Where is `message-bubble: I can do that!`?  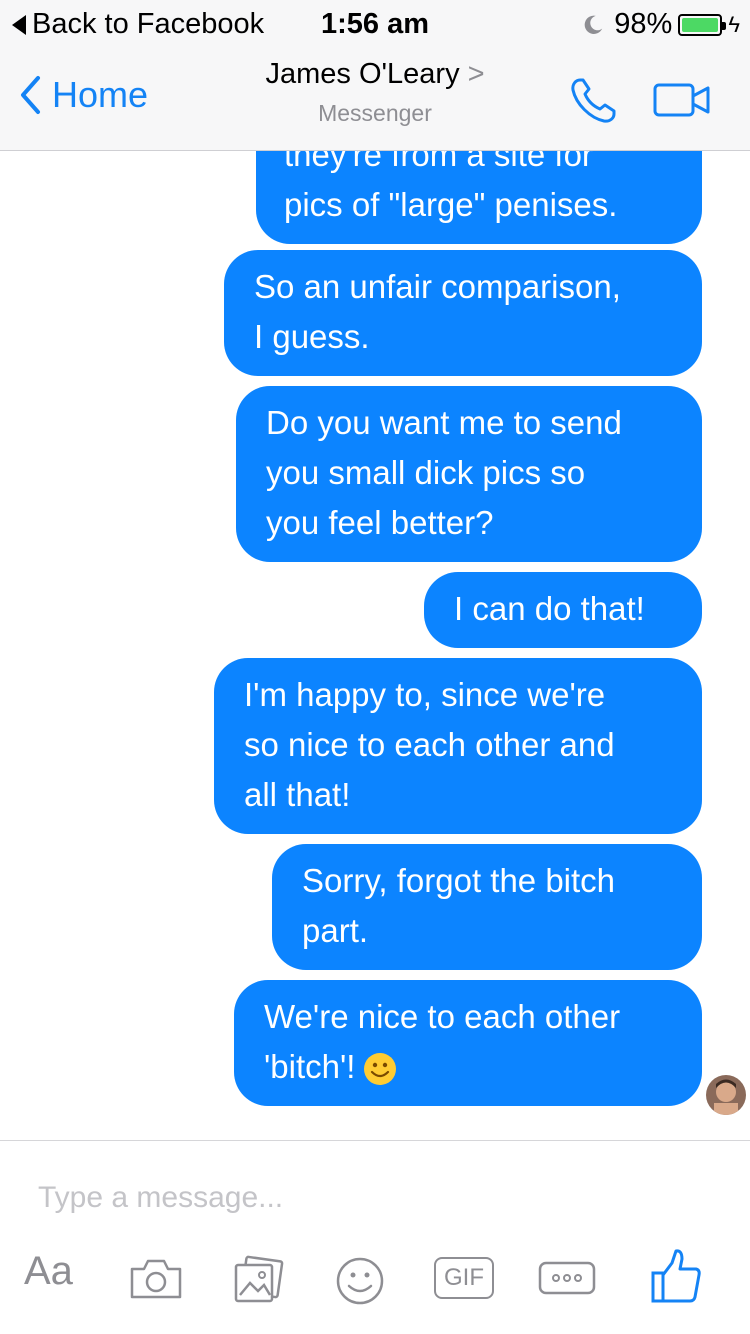 message-bubble: I can do that! is located at coordinates (563, 610).